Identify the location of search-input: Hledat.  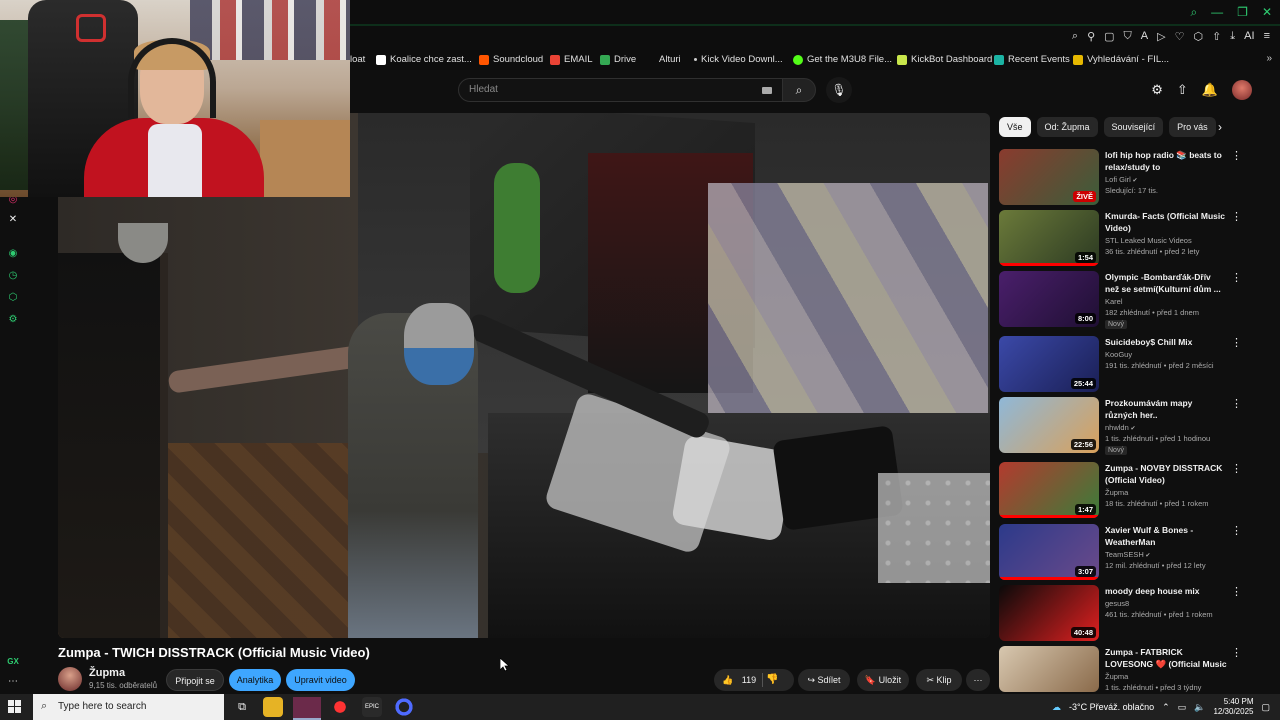
(620, 90).